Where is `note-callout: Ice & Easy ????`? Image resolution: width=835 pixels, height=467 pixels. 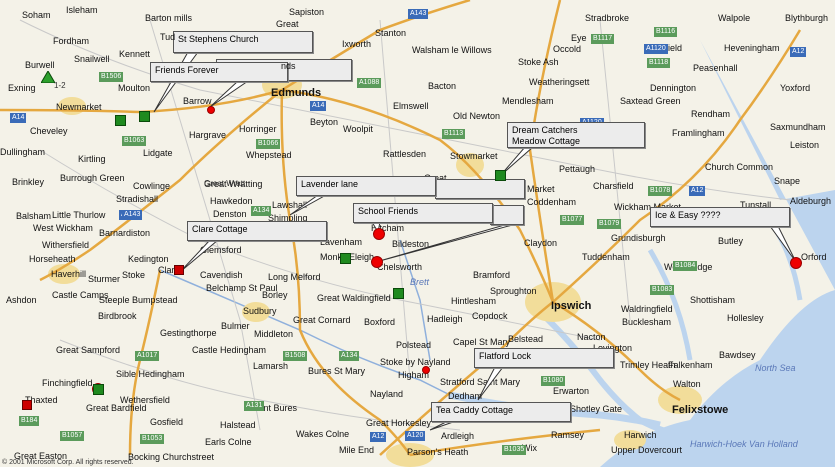
note-callout: Ice & Easy ???? is located at coordinates (720, 217).